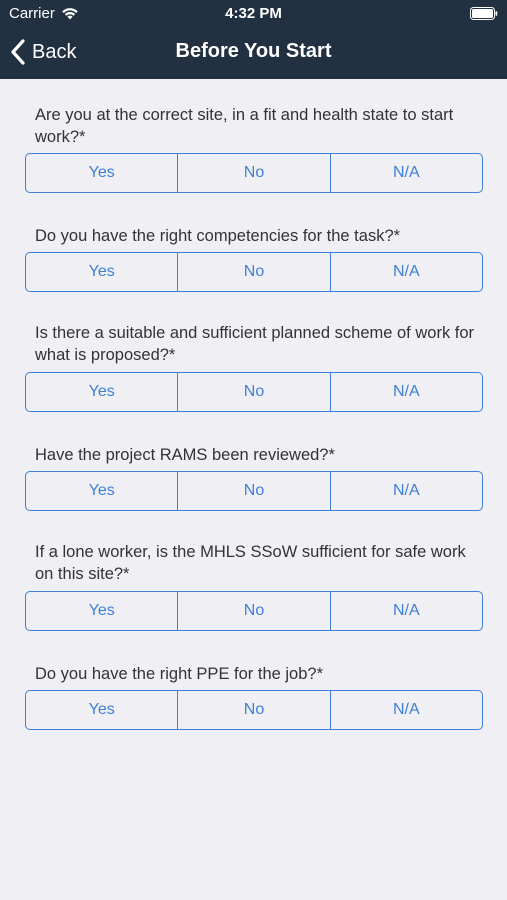 The image size is (507, 900). I want to click on status-bar: Carrier 4:32 PM, so click(253, 14).